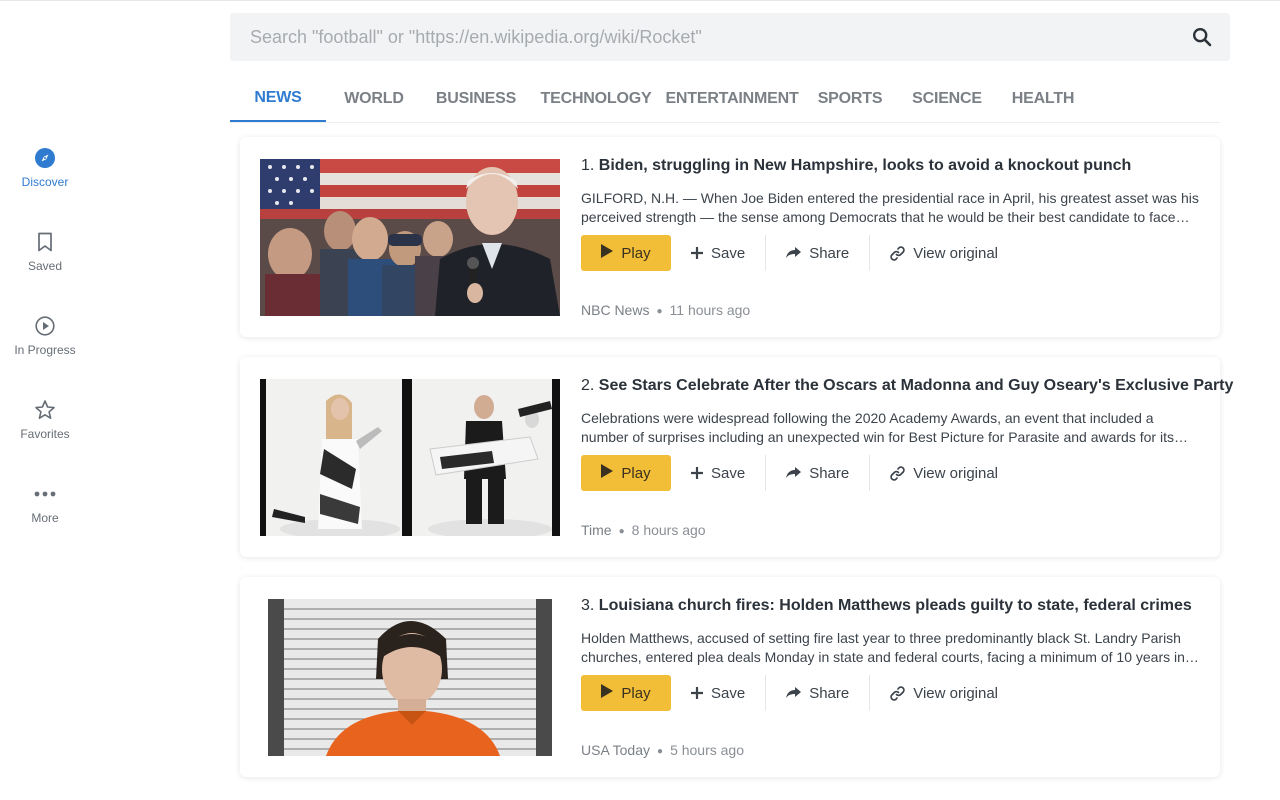  What do you see at coordinates (45, 266) in the screenshot?
I see `sidebar-item-label: Saved` at bounding box center [45, 266].